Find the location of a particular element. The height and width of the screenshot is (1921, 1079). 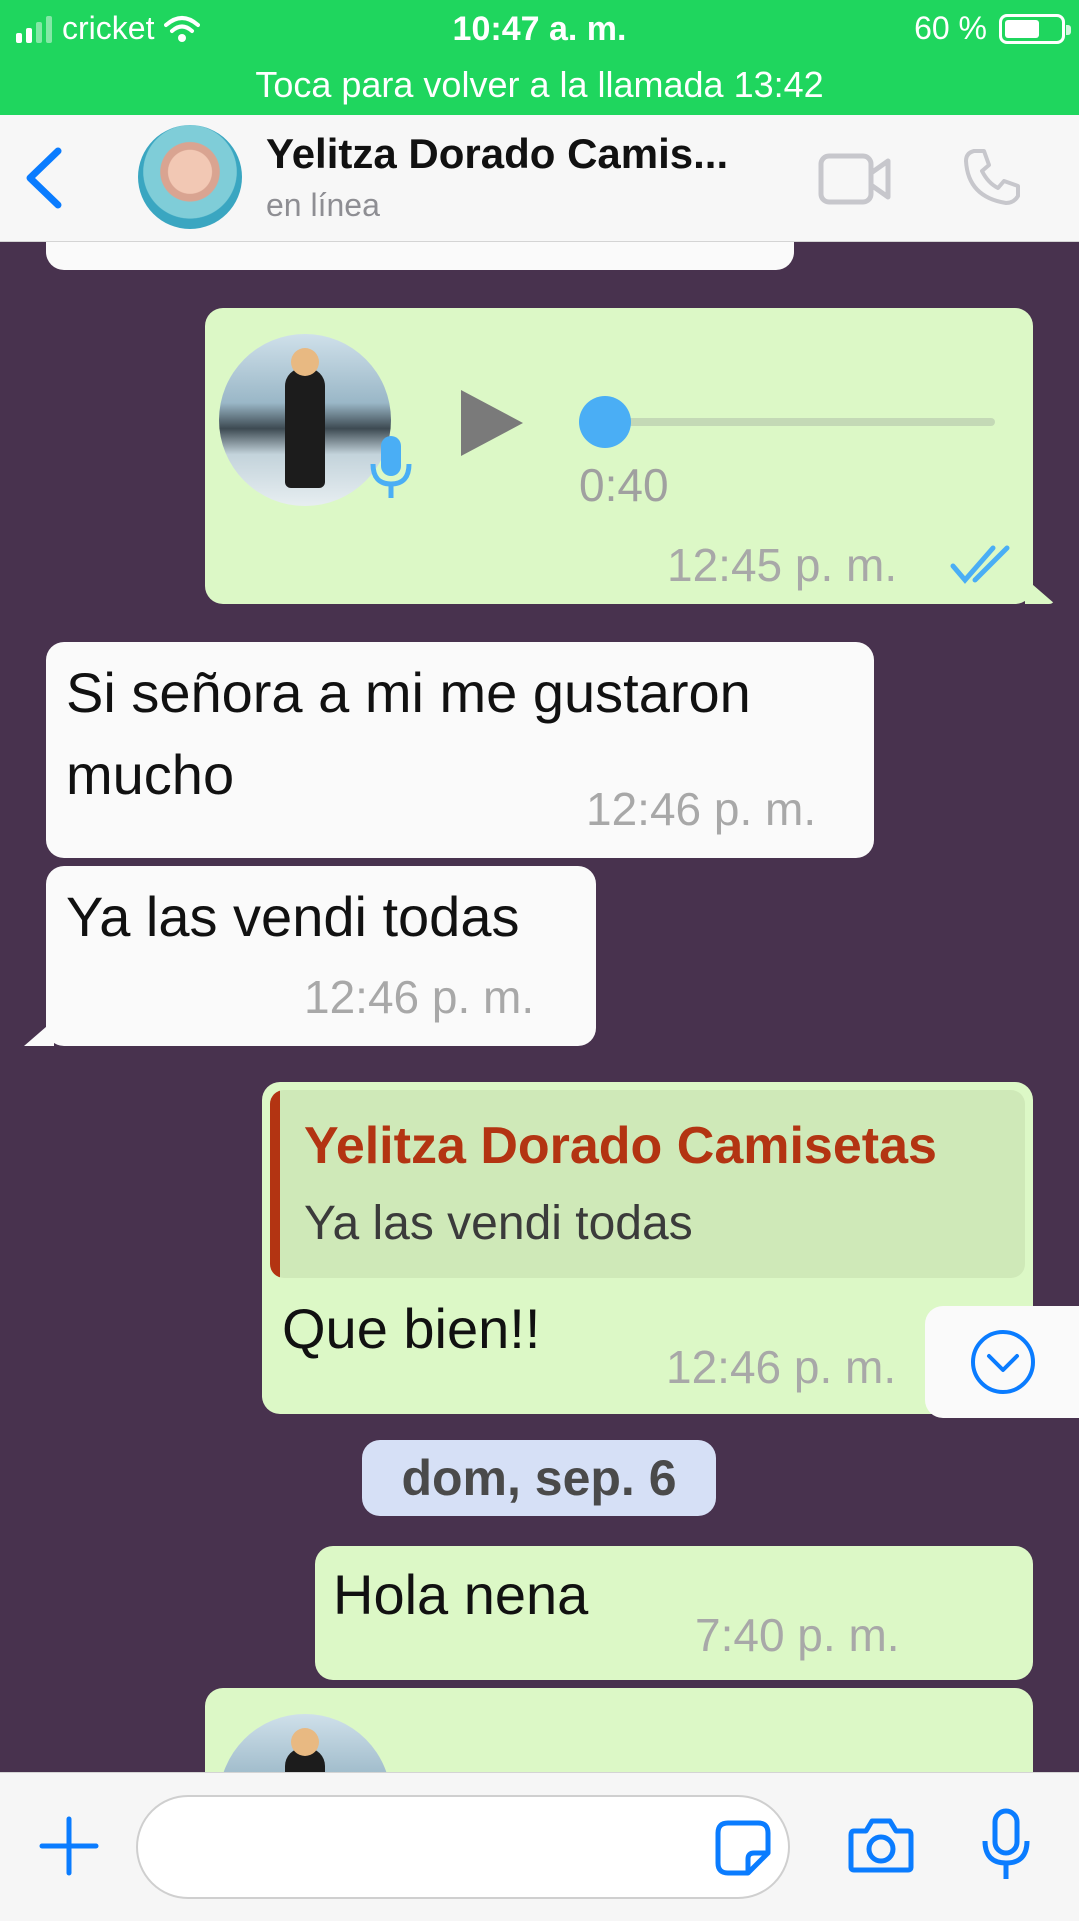

microphone-badge-icon is located at coordinates (391, 467).